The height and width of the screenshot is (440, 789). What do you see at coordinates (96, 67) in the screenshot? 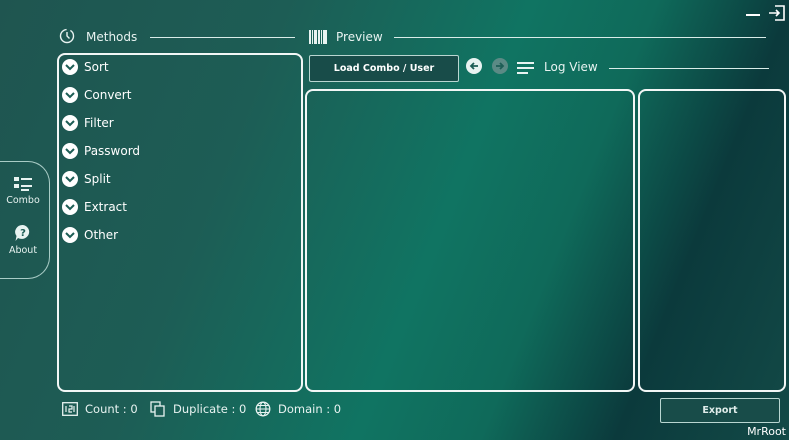
I see `method-label: Sort` at bounding box center [96, 67].